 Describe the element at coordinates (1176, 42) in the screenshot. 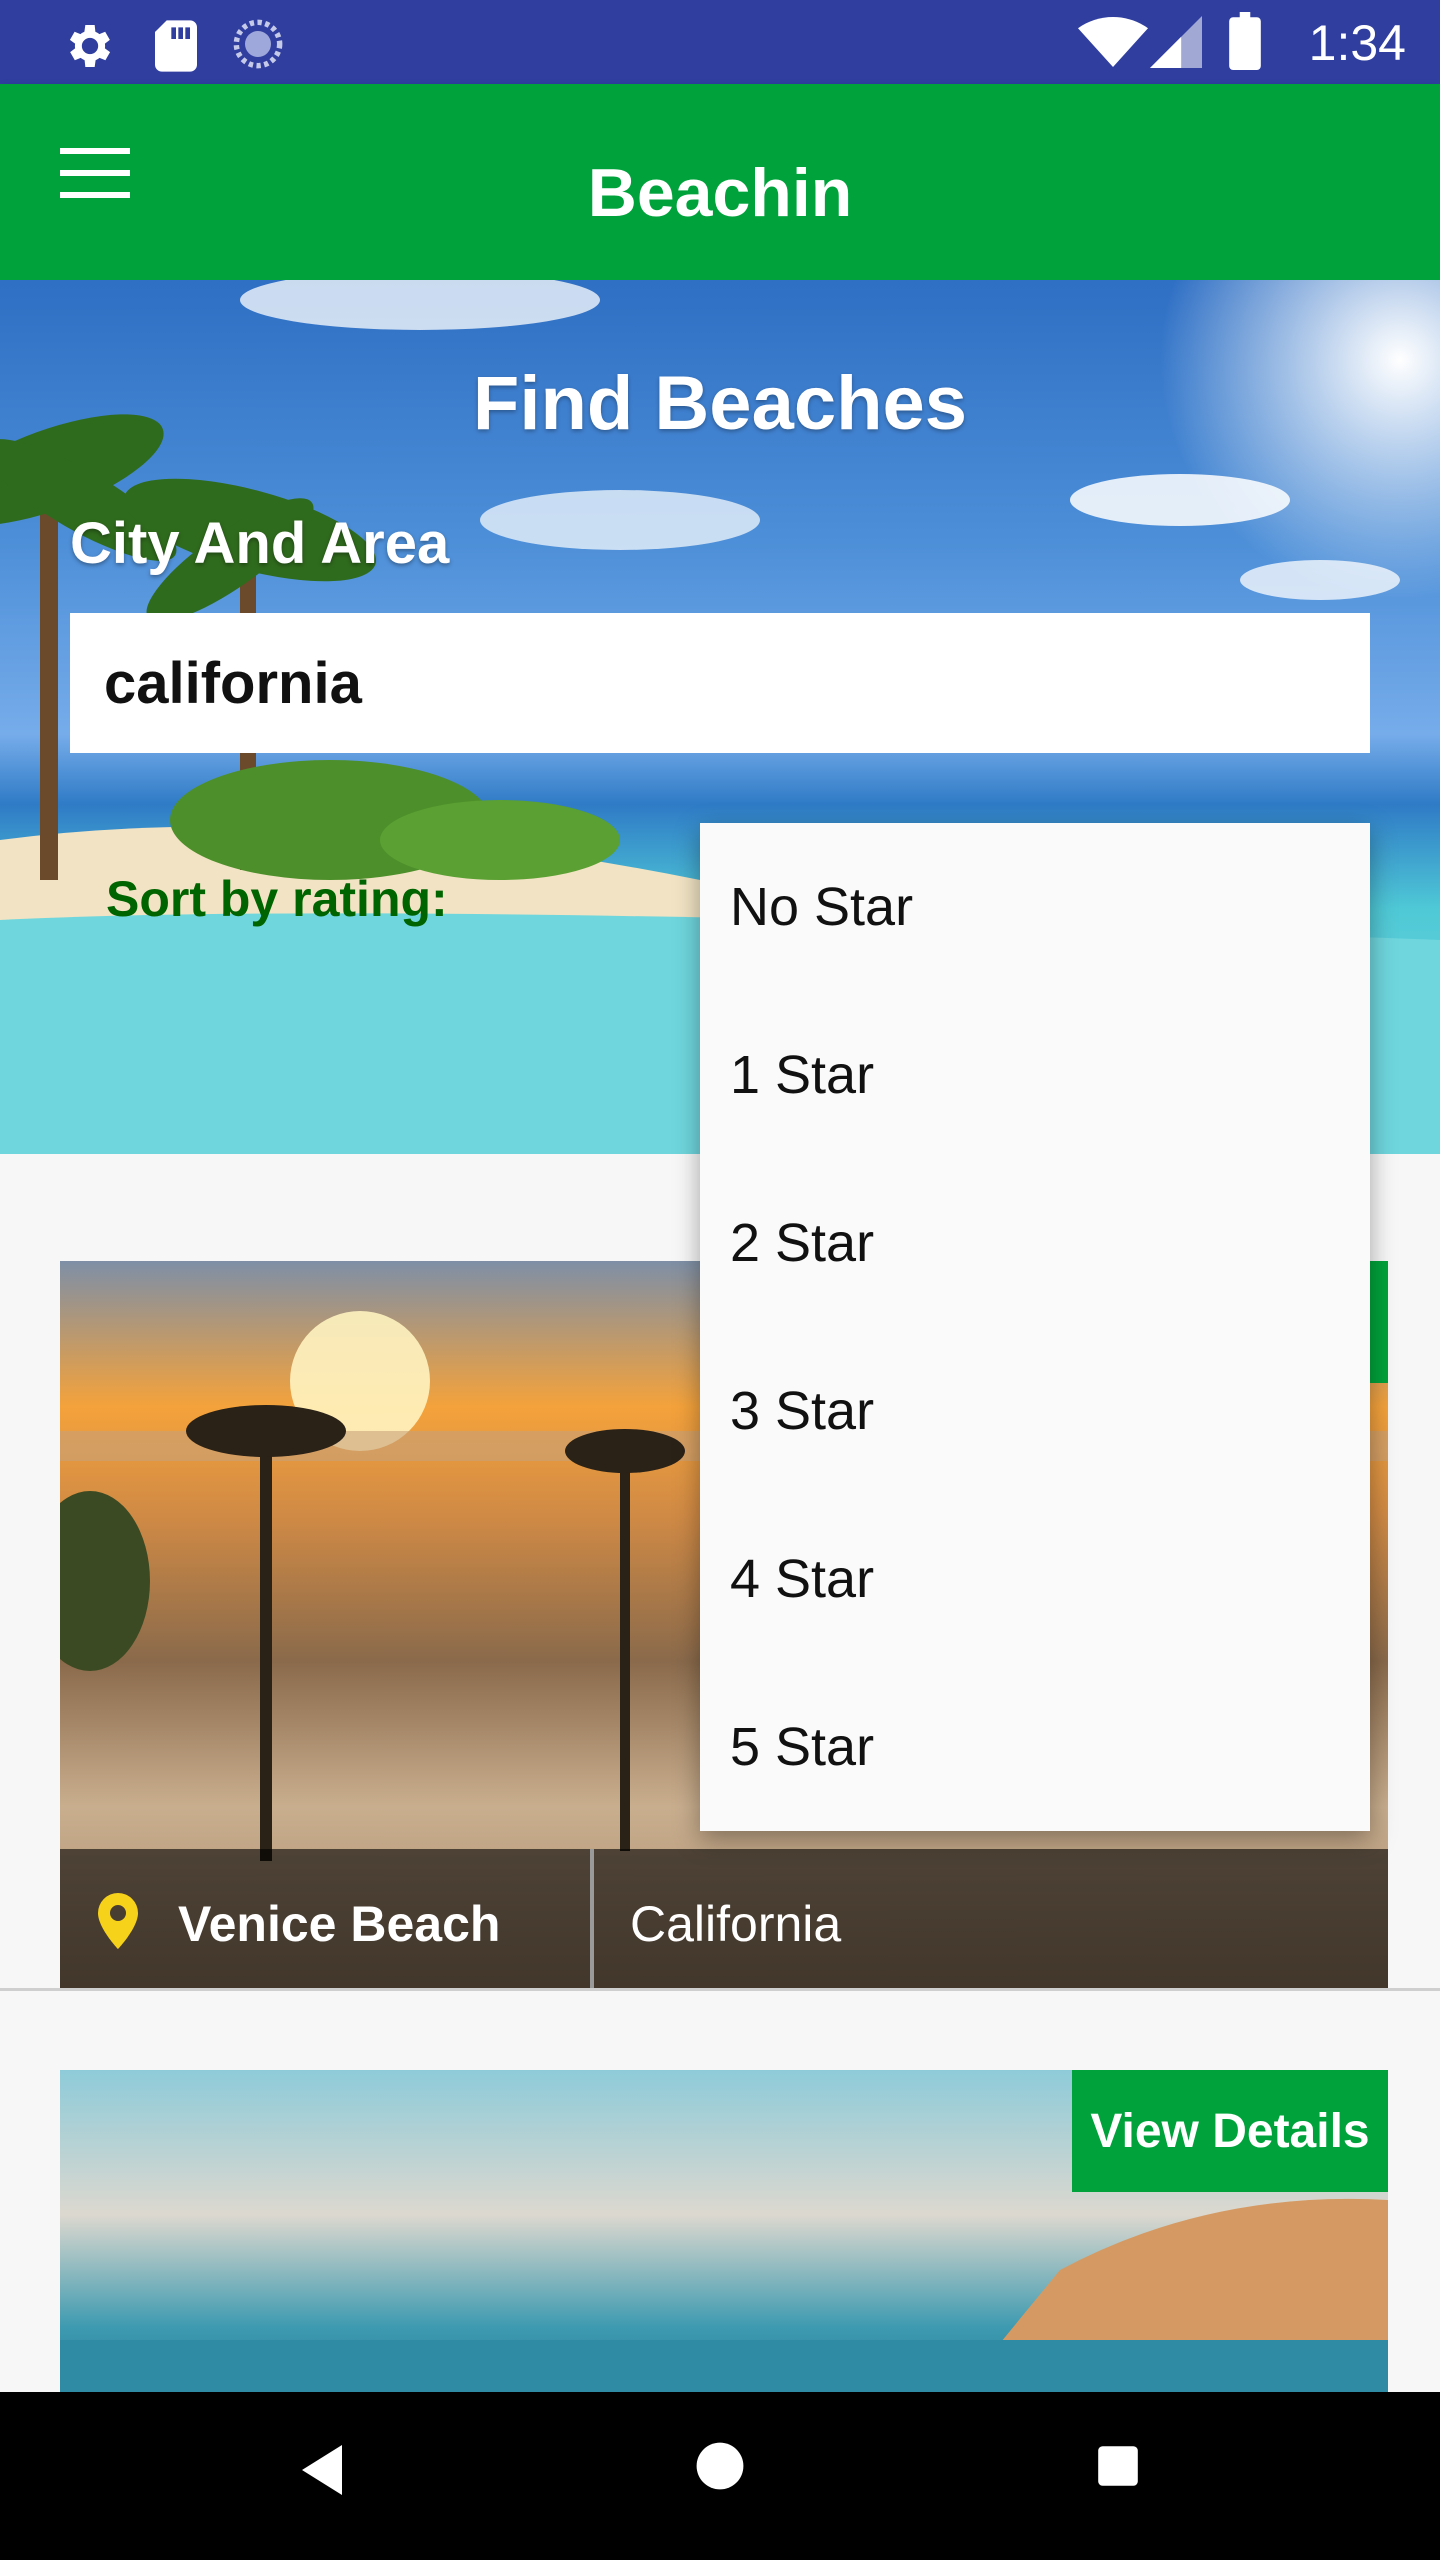

I see `signal-icon` at that location.